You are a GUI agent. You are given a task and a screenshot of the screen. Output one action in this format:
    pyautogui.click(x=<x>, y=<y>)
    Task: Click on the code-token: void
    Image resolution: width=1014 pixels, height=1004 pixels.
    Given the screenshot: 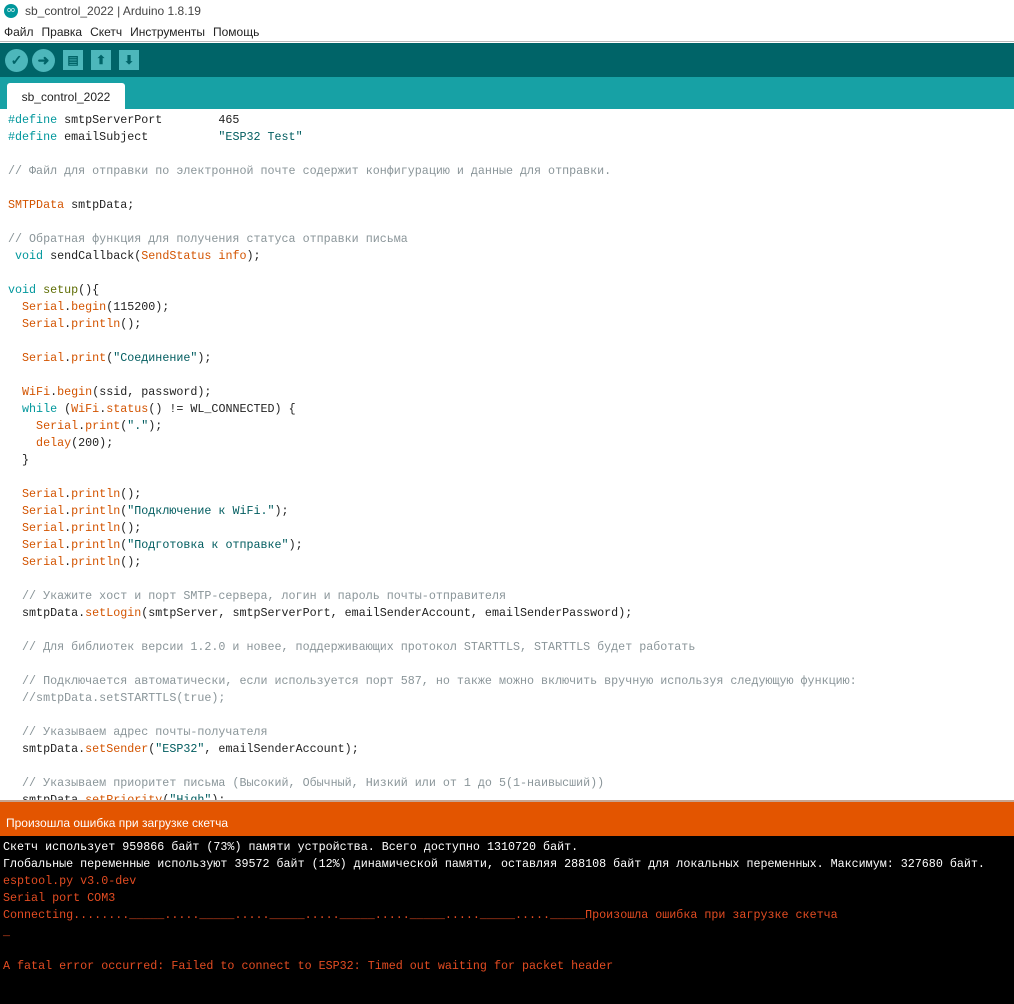 What is the action you would take?
    pyautogui.click(x=22, y=290)
    